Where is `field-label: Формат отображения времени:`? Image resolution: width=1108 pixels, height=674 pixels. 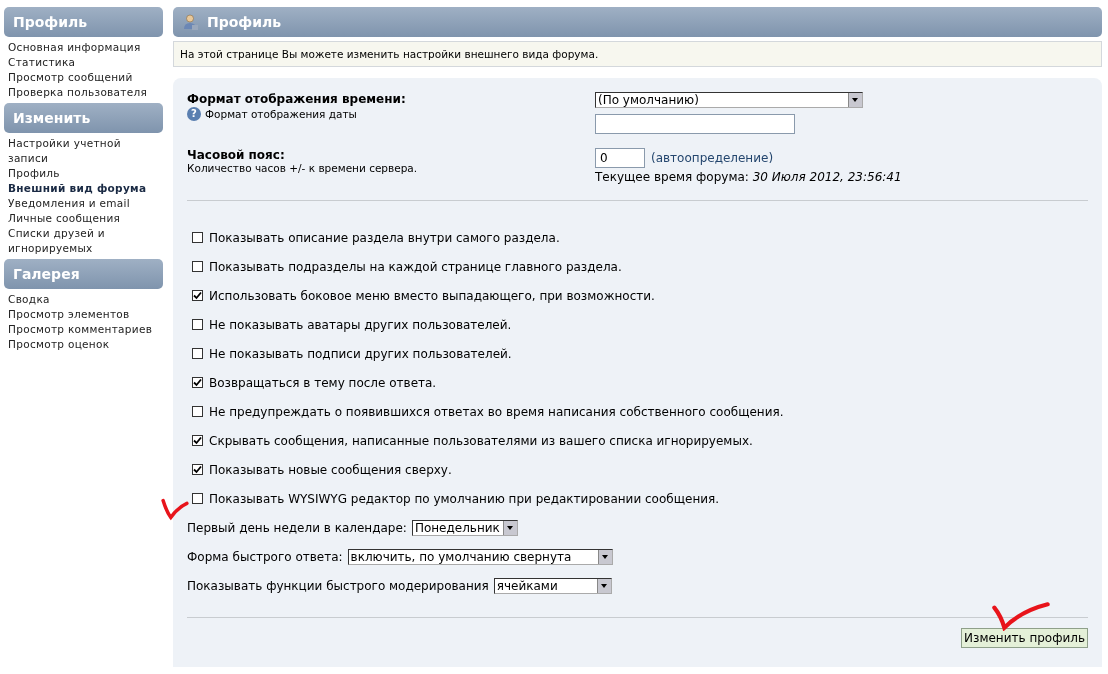
field-label: Формат отображения времени: is located at coordinates (297, 99).